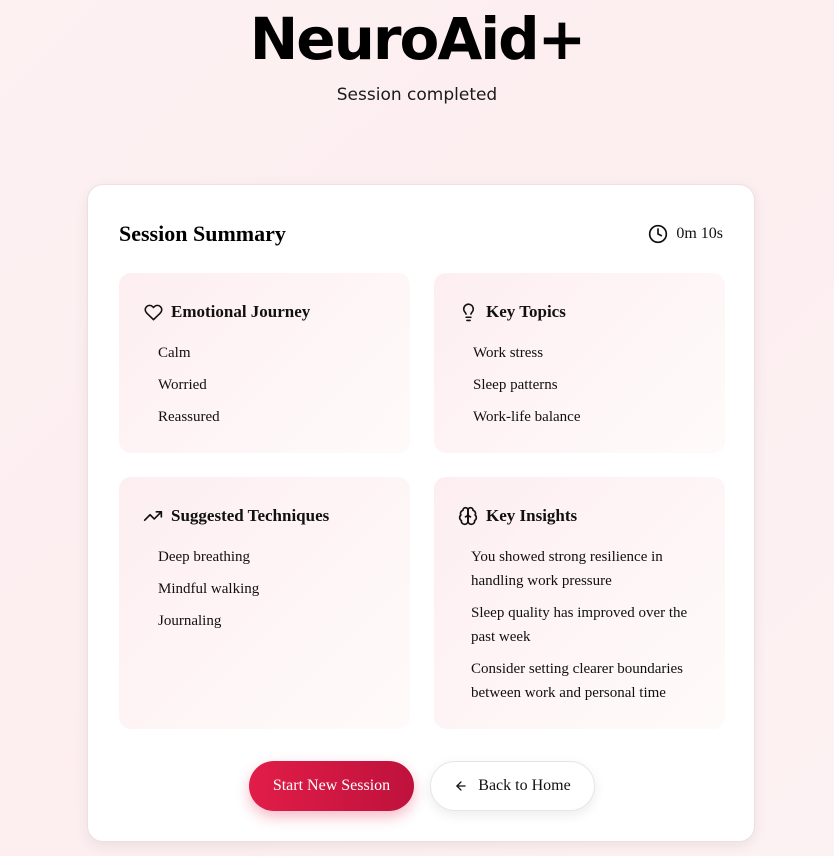 This screenshot has width=834, height=856. I want to click on key-topics-title: Key Topics, so click(526, 311).